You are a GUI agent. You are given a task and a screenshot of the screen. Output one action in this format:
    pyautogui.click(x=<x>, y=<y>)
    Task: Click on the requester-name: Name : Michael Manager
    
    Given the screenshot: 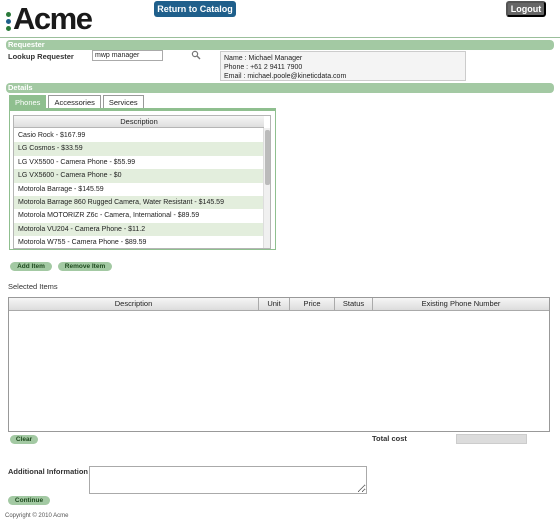 What is the action you would take?
    pyautogui.click(x=263, y=58)
    